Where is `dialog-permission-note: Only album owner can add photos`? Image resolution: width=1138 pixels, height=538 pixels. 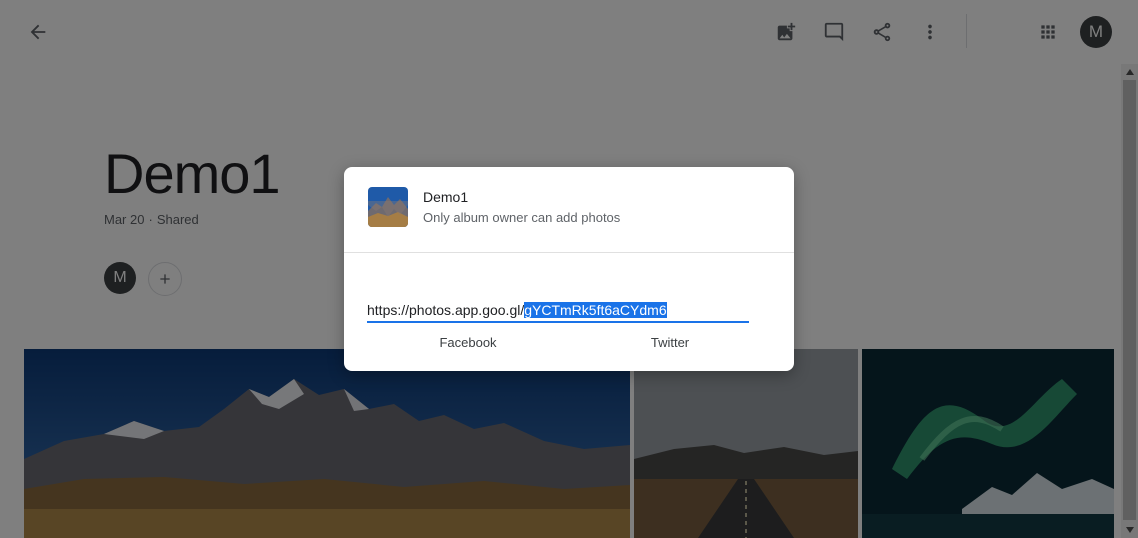 dialog-permission-note: Only album owner can add photos is located at coordinates (522, 217).